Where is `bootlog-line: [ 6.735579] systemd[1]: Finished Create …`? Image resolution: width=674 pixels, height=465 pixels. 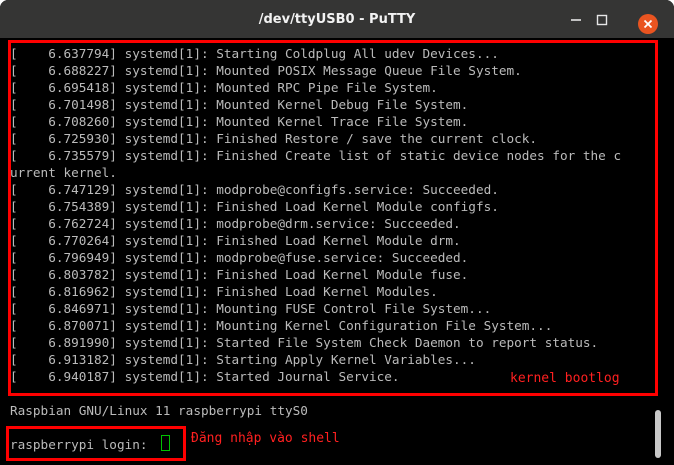 bootlog-line: [ 6.735579] systemd[1]: Finished Create … is located at coordinates (316, 155).